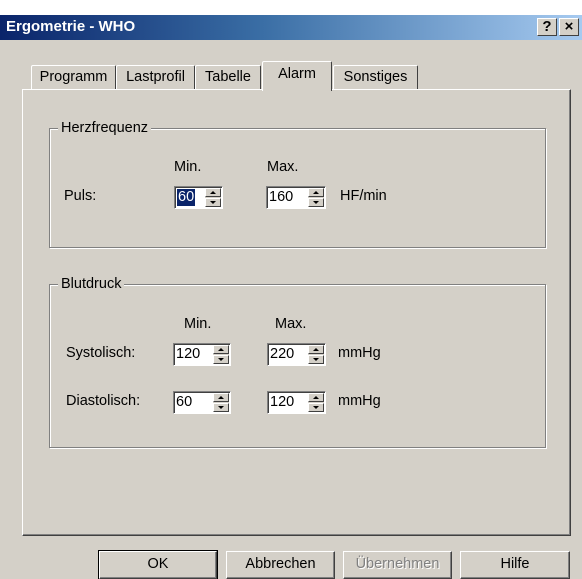  Describe the element at coordinates (73, 77) in the screenshot. I see `tab-programm: Programm` at that location.